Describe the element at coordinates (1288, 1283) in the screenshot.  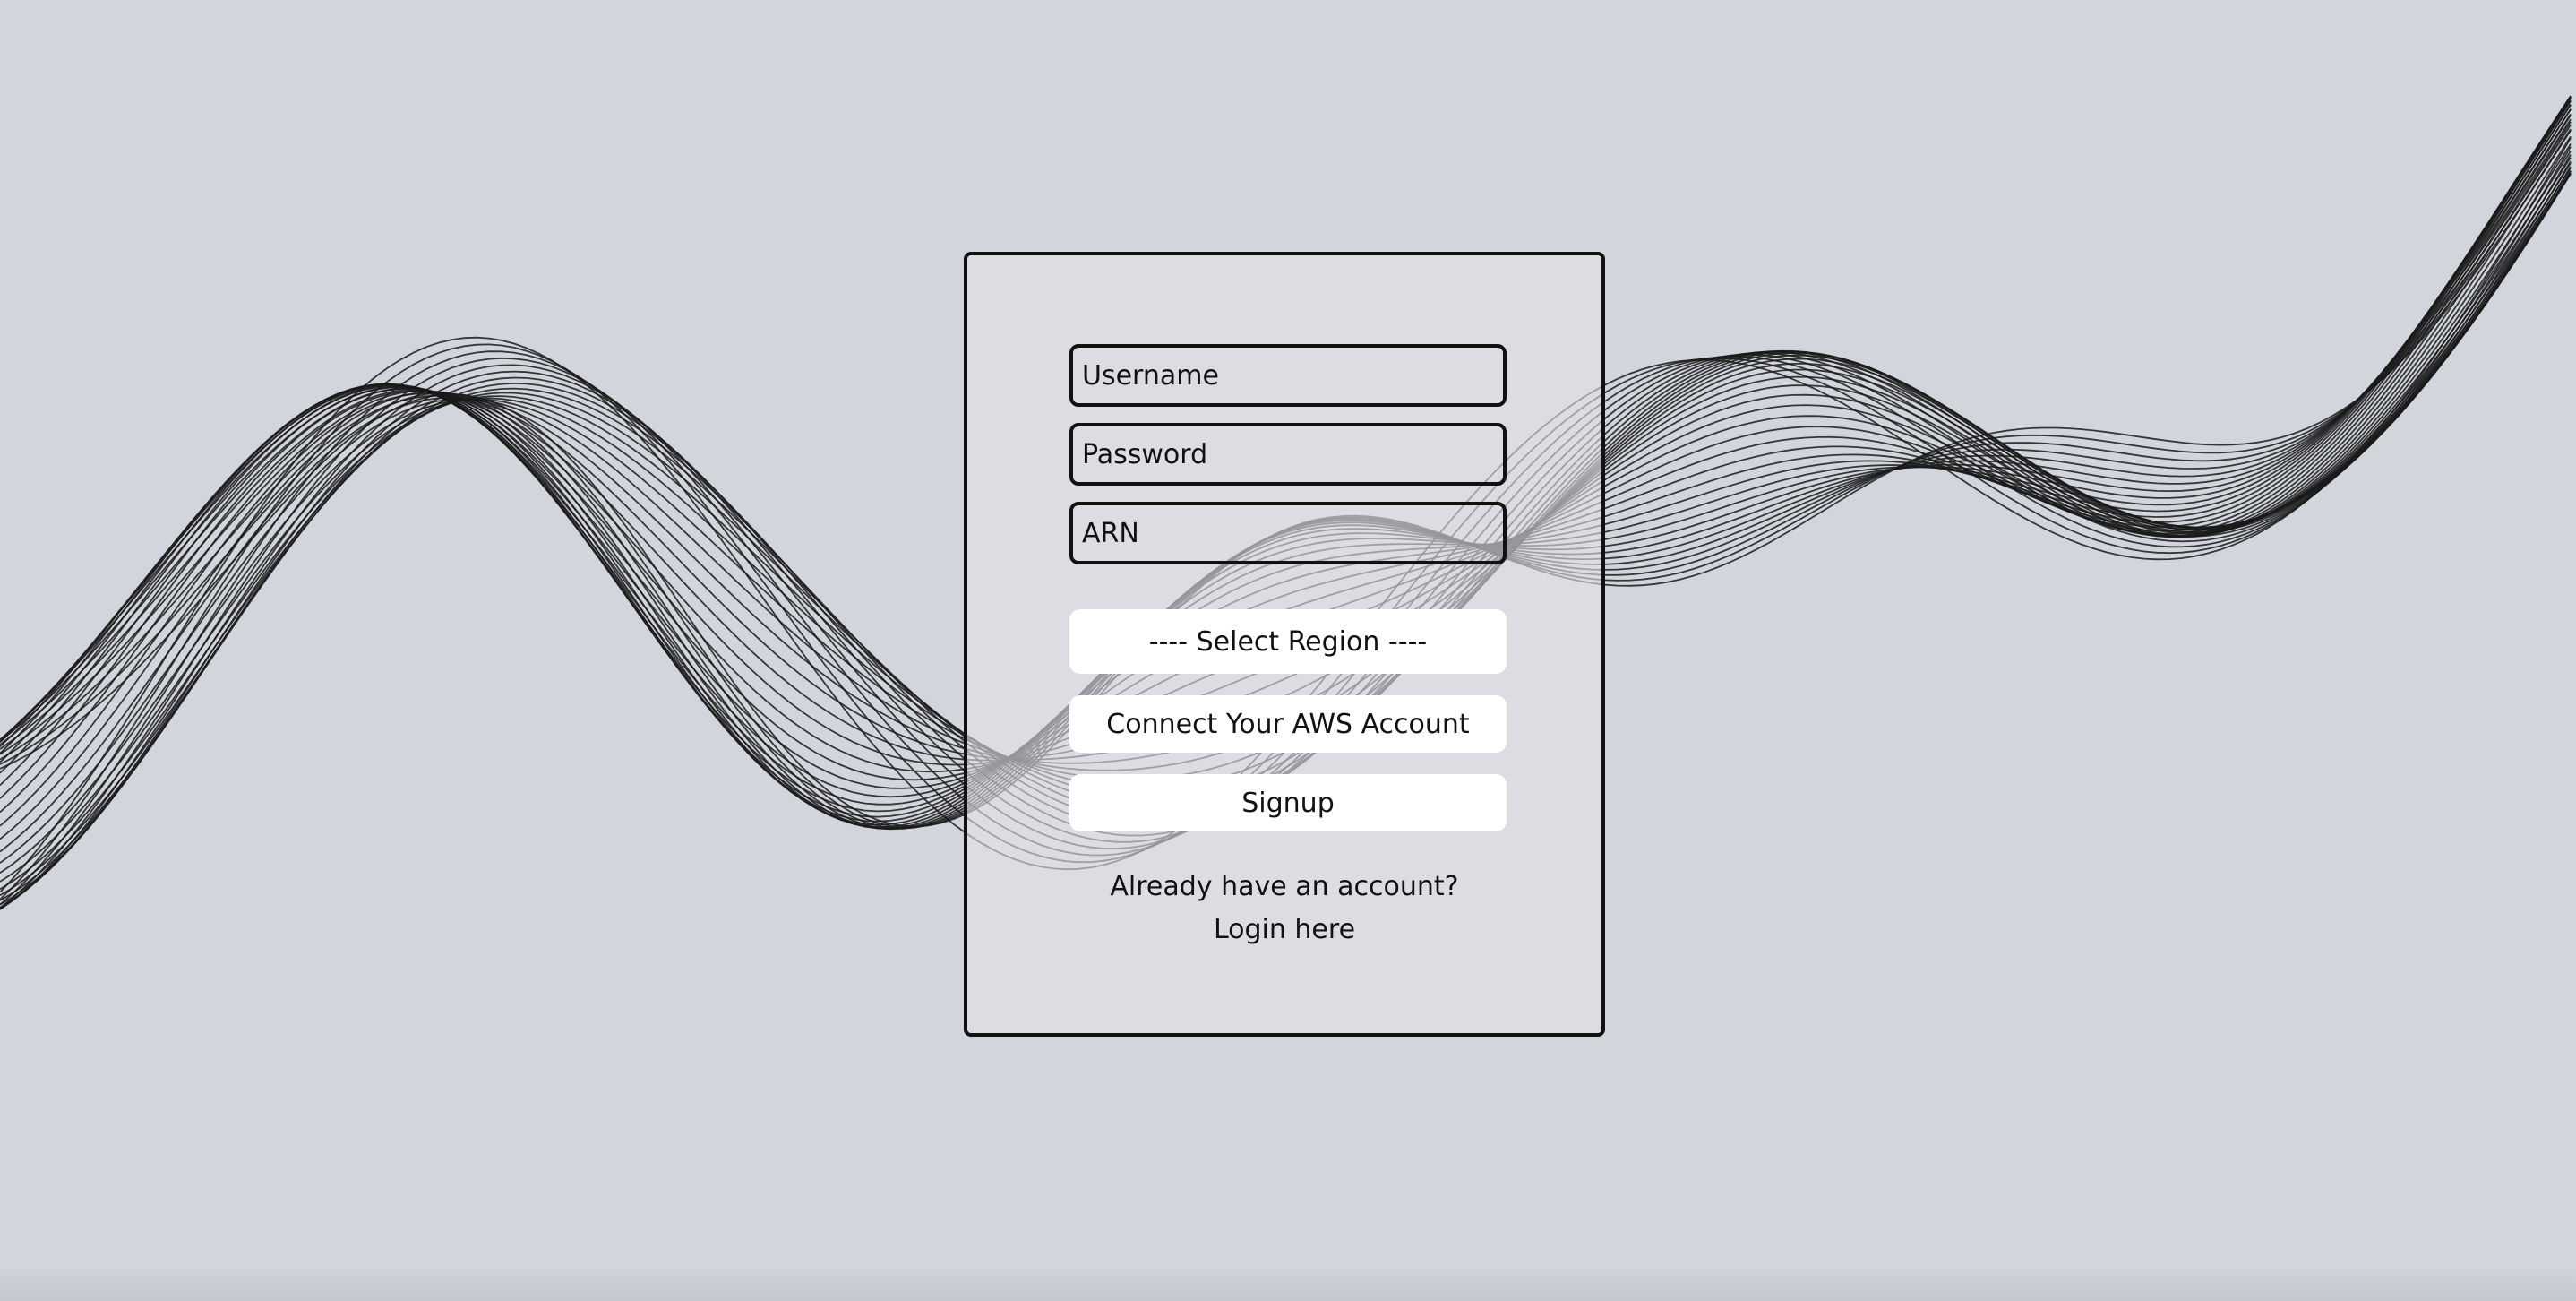
I see `bottom-shadow` at that location.